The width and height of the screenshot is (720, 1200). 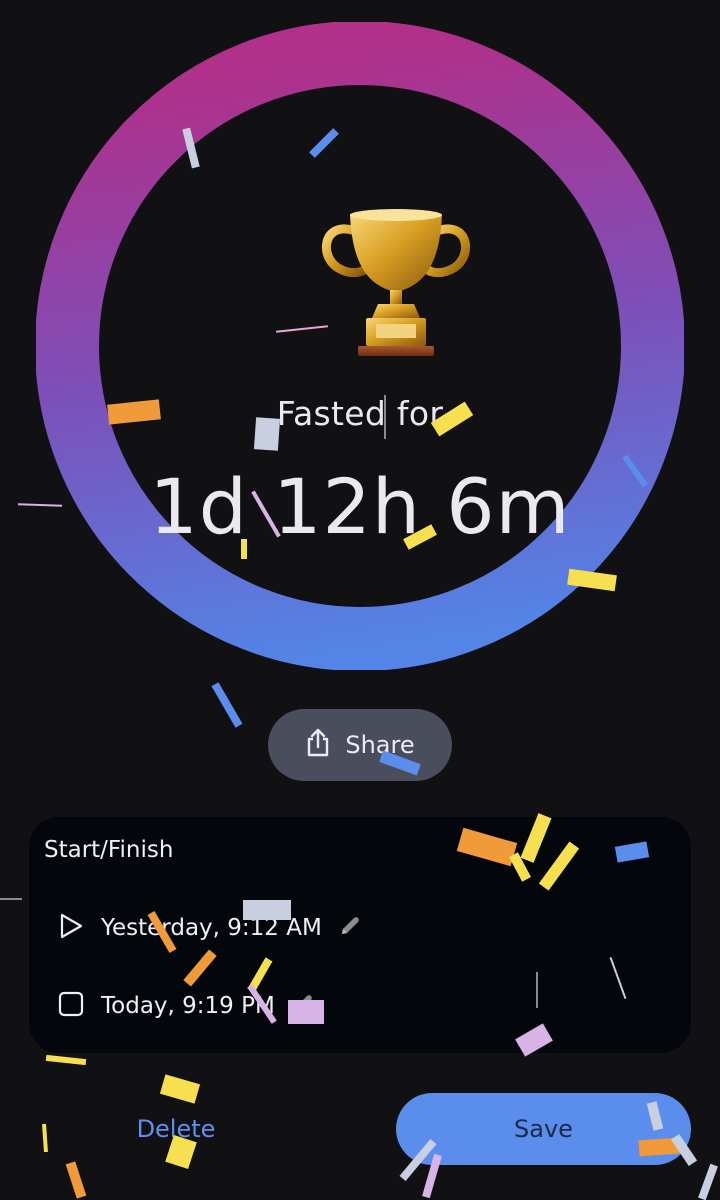 I want to click on start-time-row: Yesterday, 9:12 AM, so click(x=209, y=928).